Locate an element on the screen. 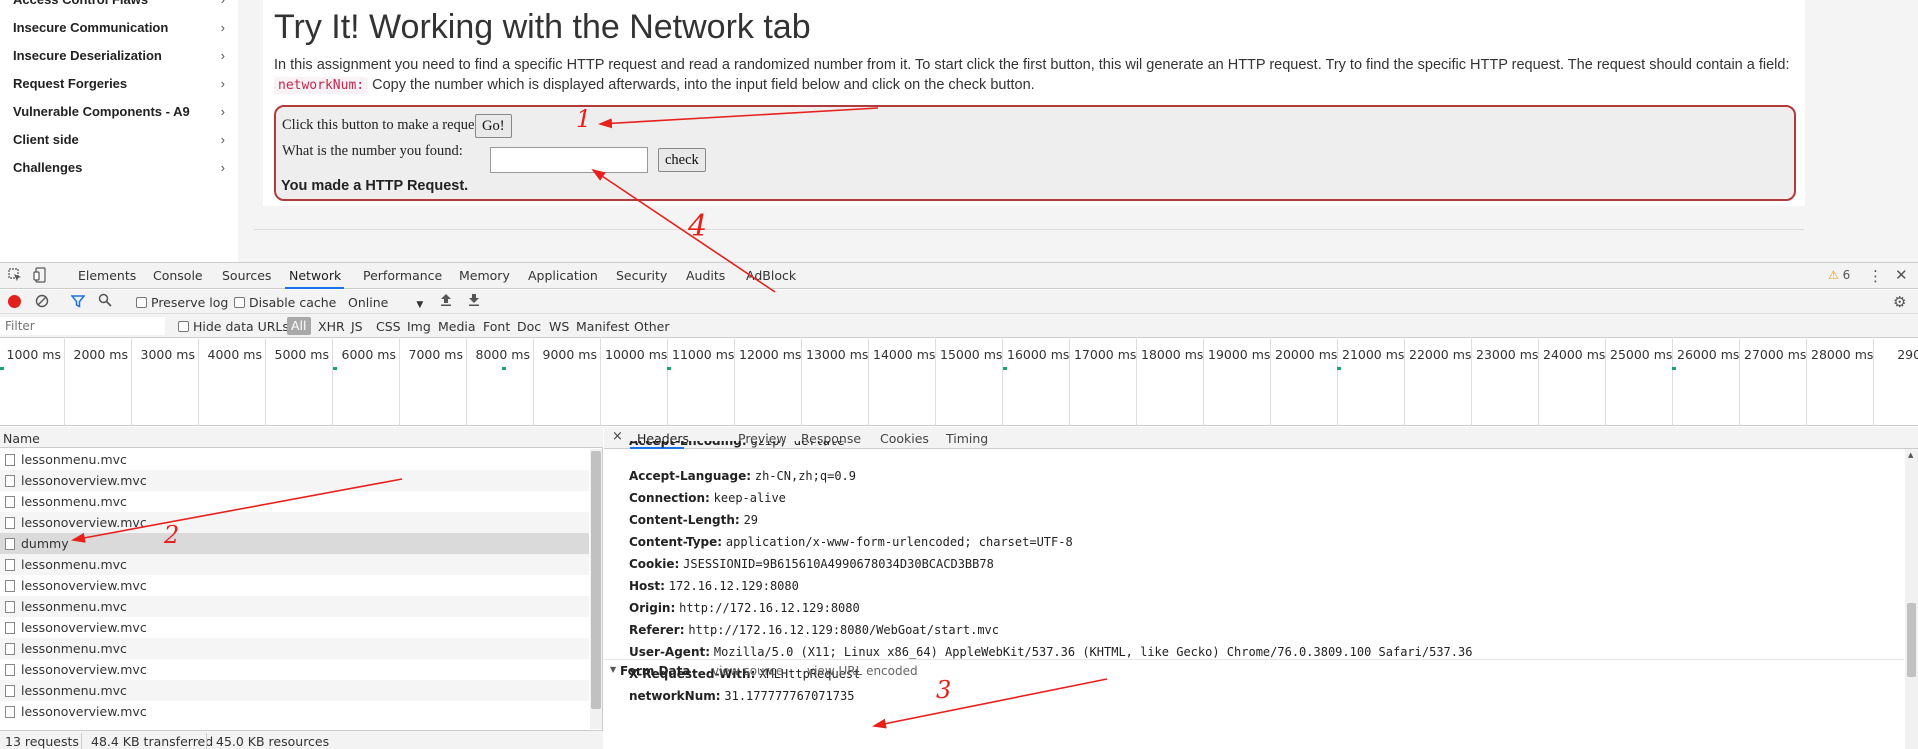 The width and height of the screenshot is (1918, 749). view-source-link: view source is located at coordinates (747, 671).